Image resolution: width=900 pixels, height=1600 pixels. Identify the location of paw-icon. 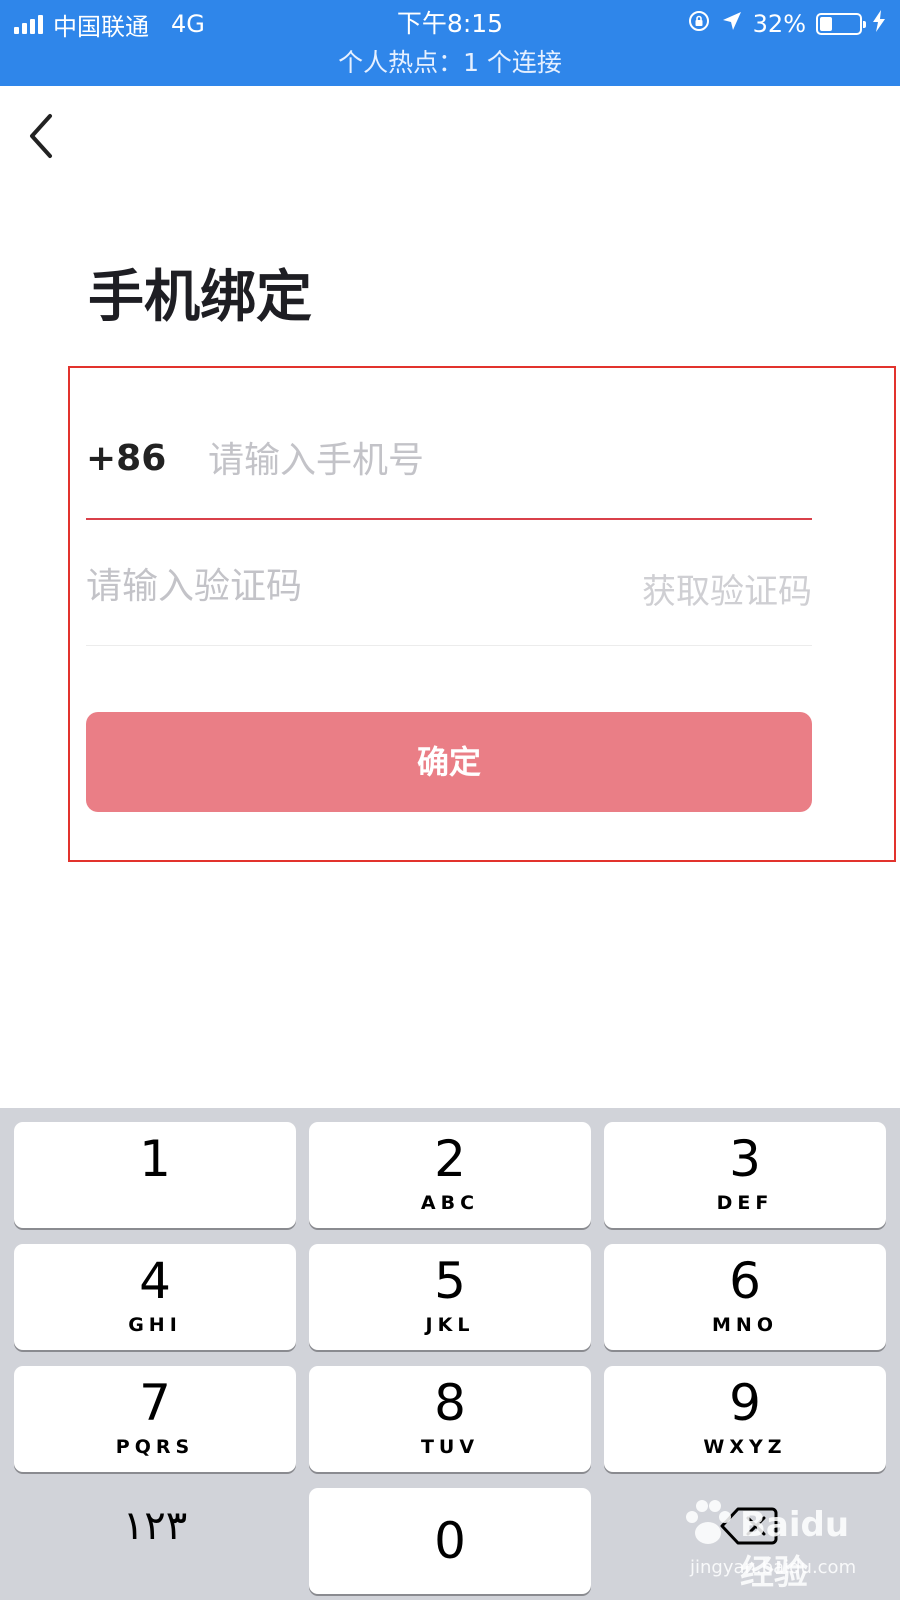
(708, 1525).